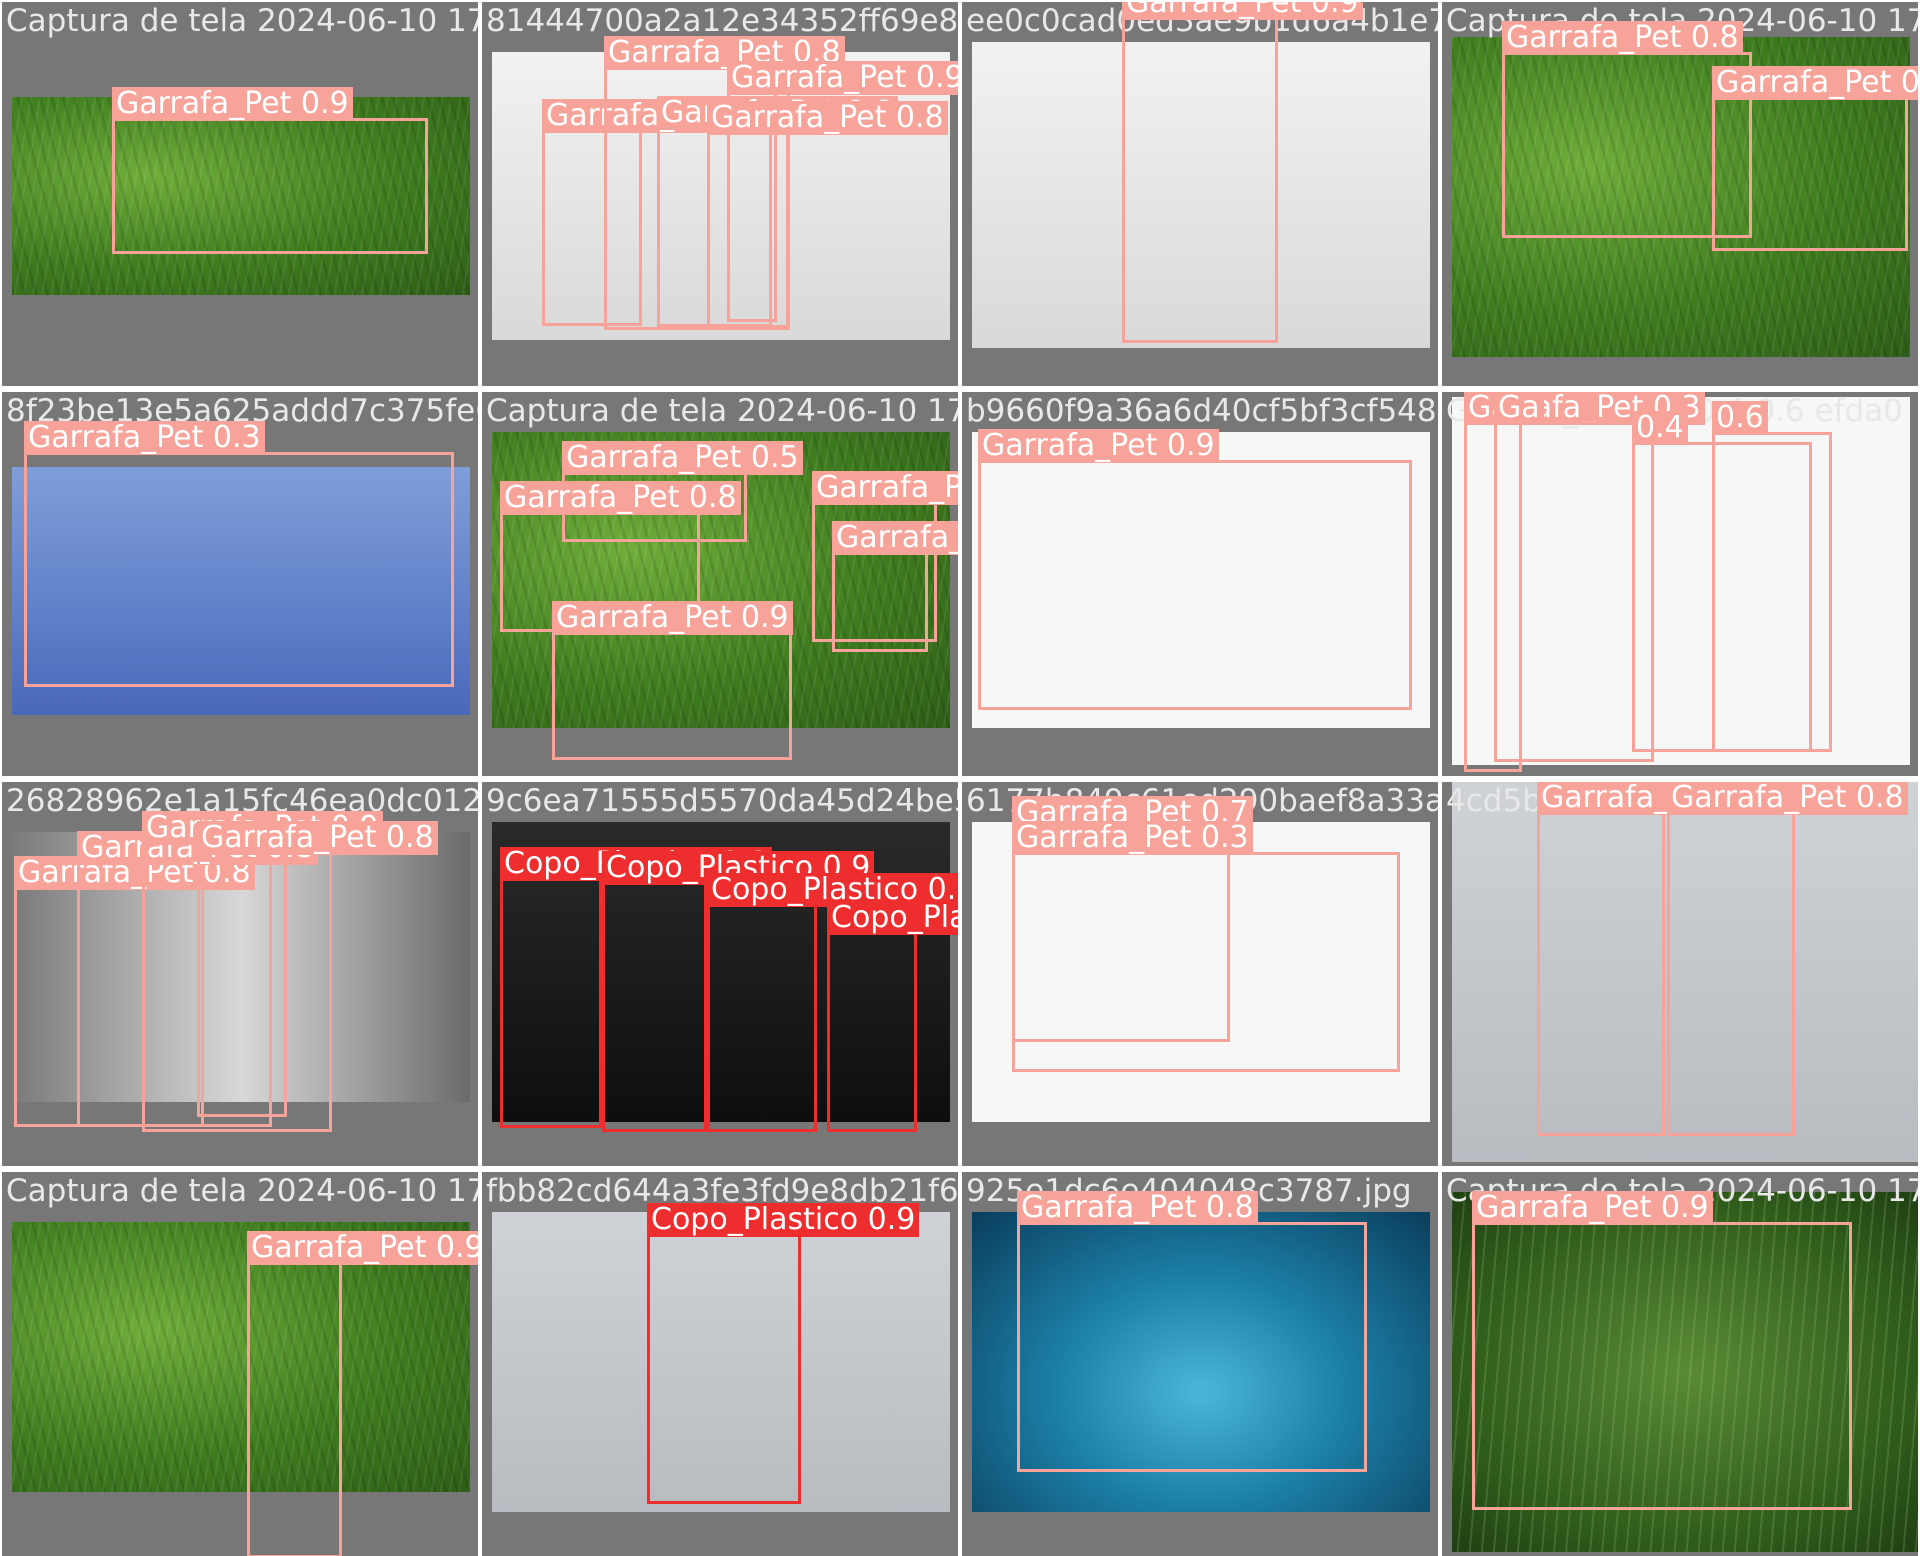 The image size is (1920, 1556). I want to click on bottle-detection-box: Garrafa_Pet 0.7, so click(895, 586).